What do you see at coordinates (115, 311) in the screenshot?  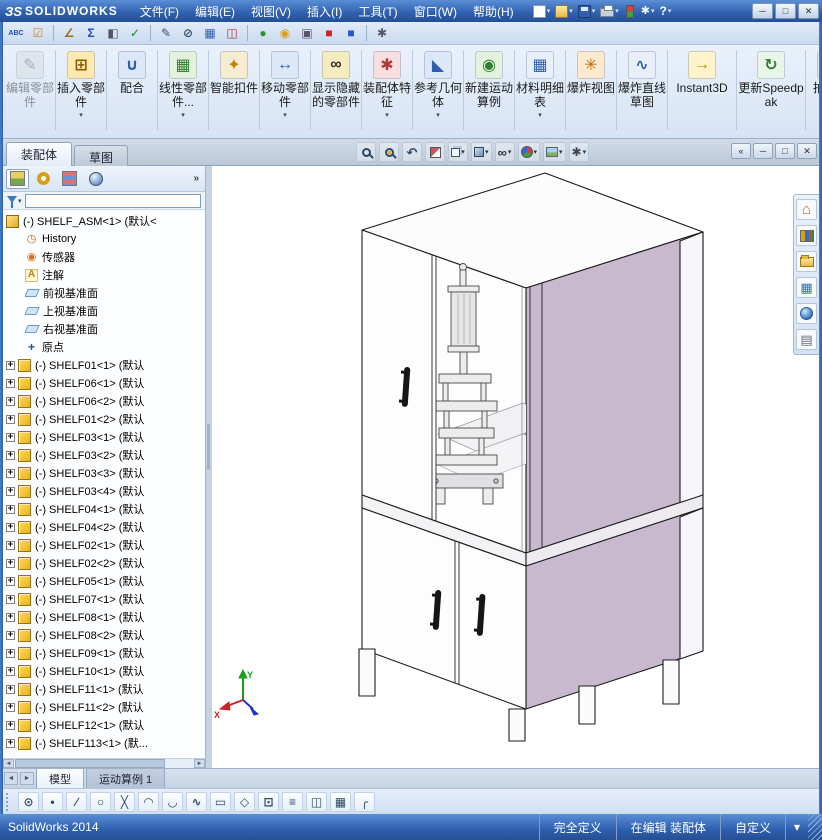 I see `tree-item-上视基准面: 上视基准面` at bounding box center [115, 311].